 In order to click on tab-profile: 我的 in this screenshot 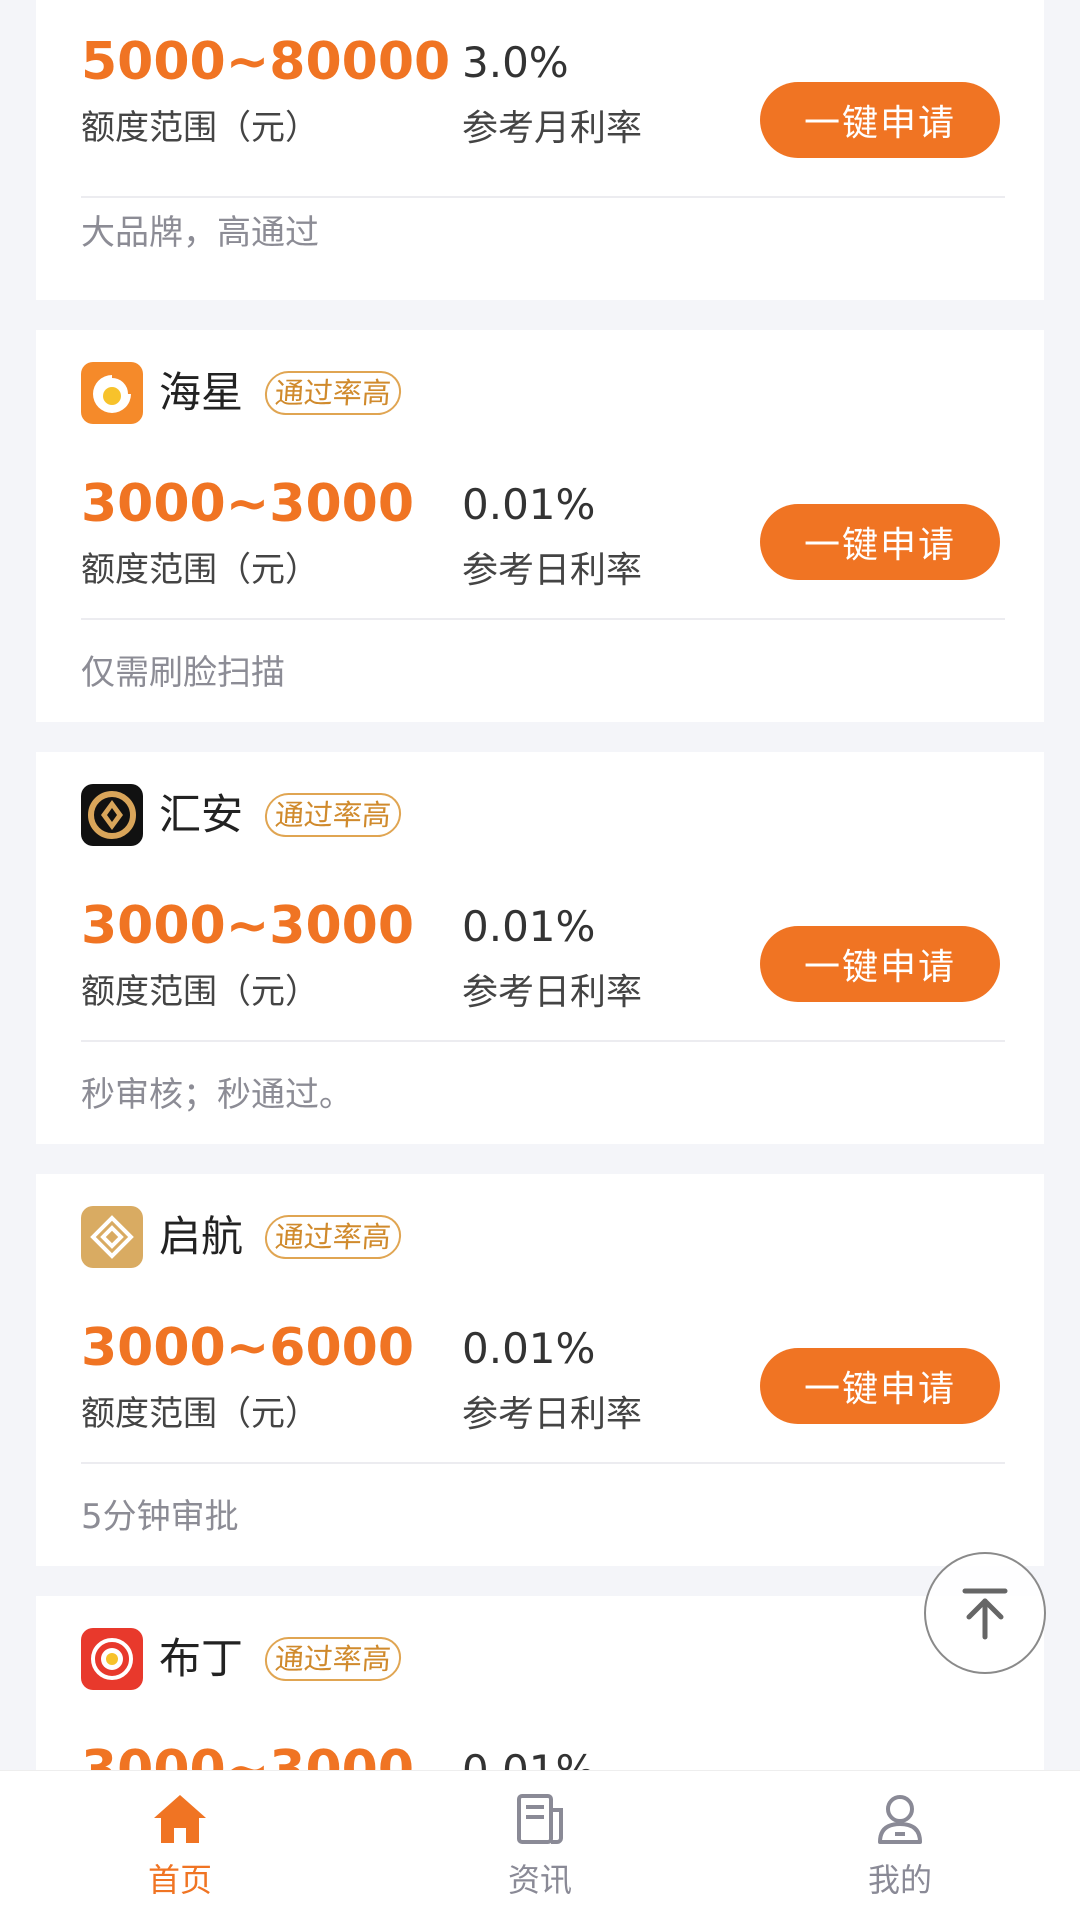, I will do `click(900, 1846)`.